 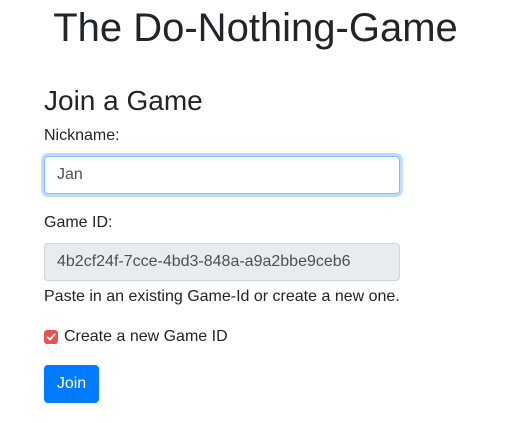 I want to click on checkmark-icon, so click(x=51, y=337).